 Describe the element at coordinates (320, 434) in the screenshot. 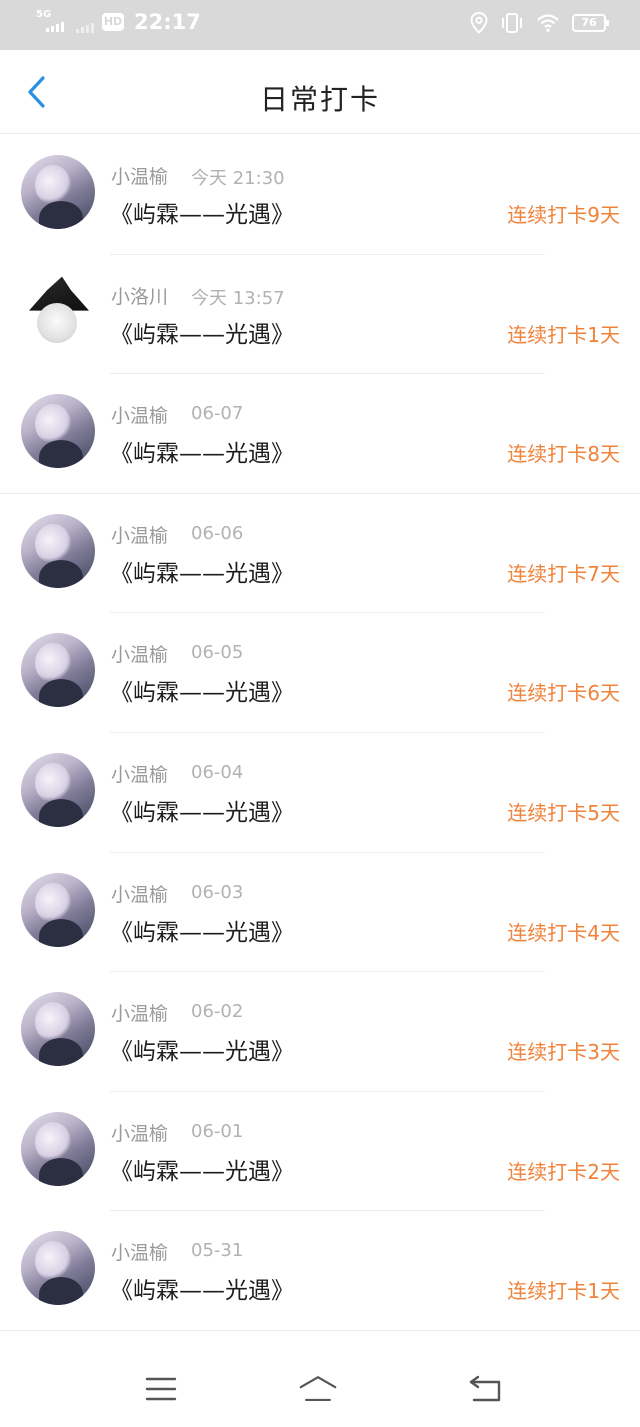

I see `list-item: 小温榆 06-07 《屿霖——光遇》 连续打卡8天` at that location.